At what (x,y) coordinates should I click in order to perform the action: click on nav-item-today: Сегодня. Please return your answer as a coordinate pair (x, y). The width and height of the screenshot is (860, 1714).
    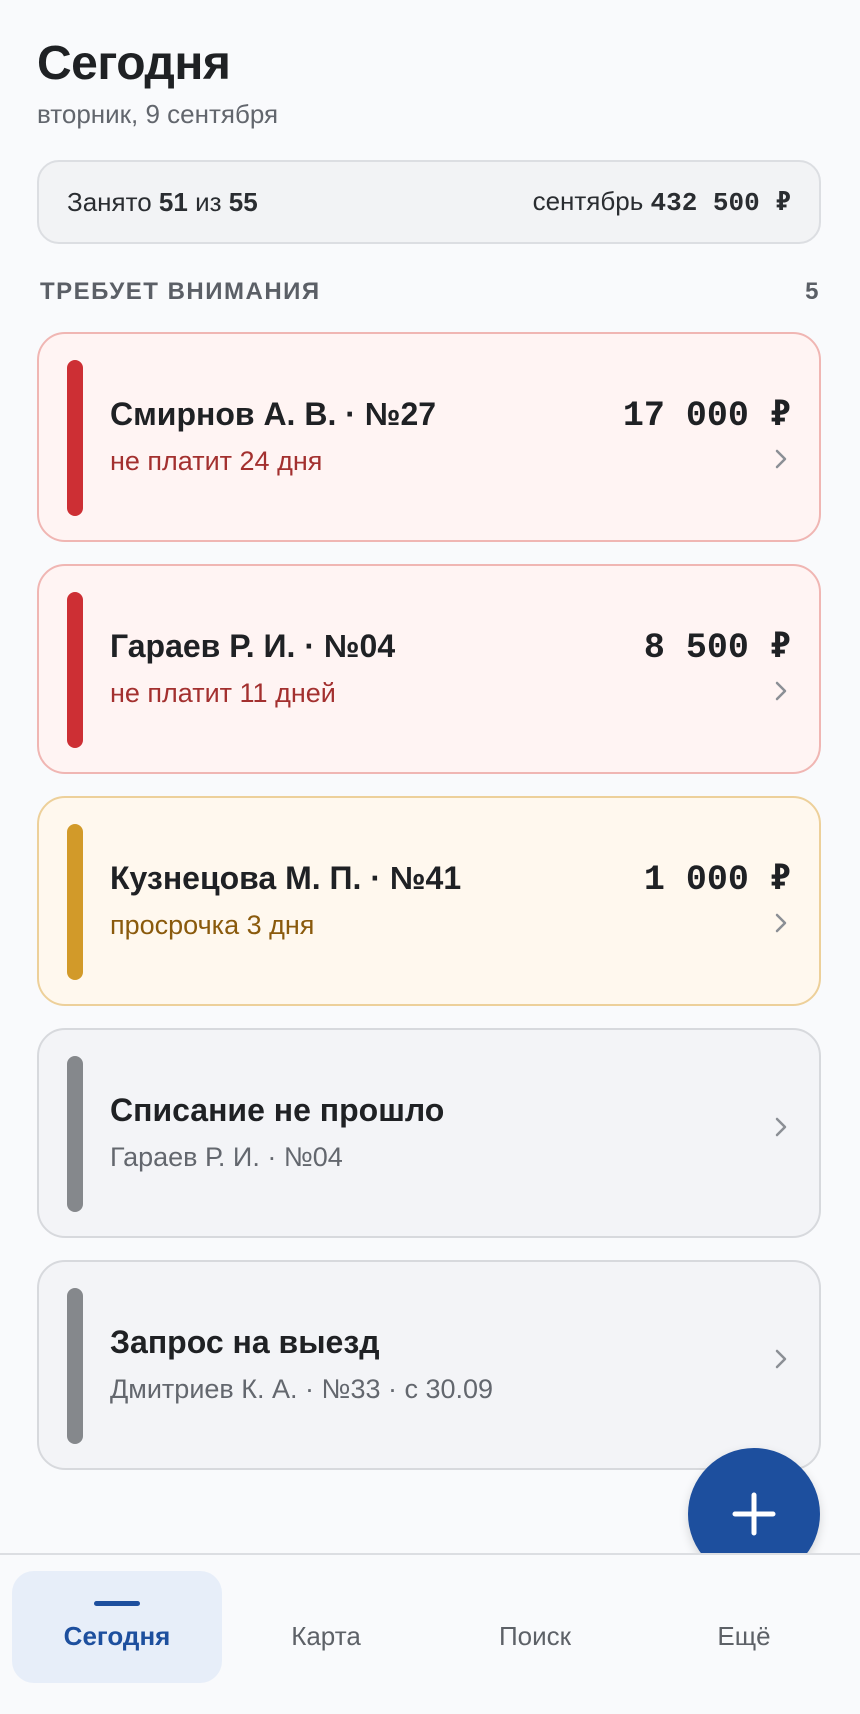
    Looking at the image, I should click on (117, 1627).